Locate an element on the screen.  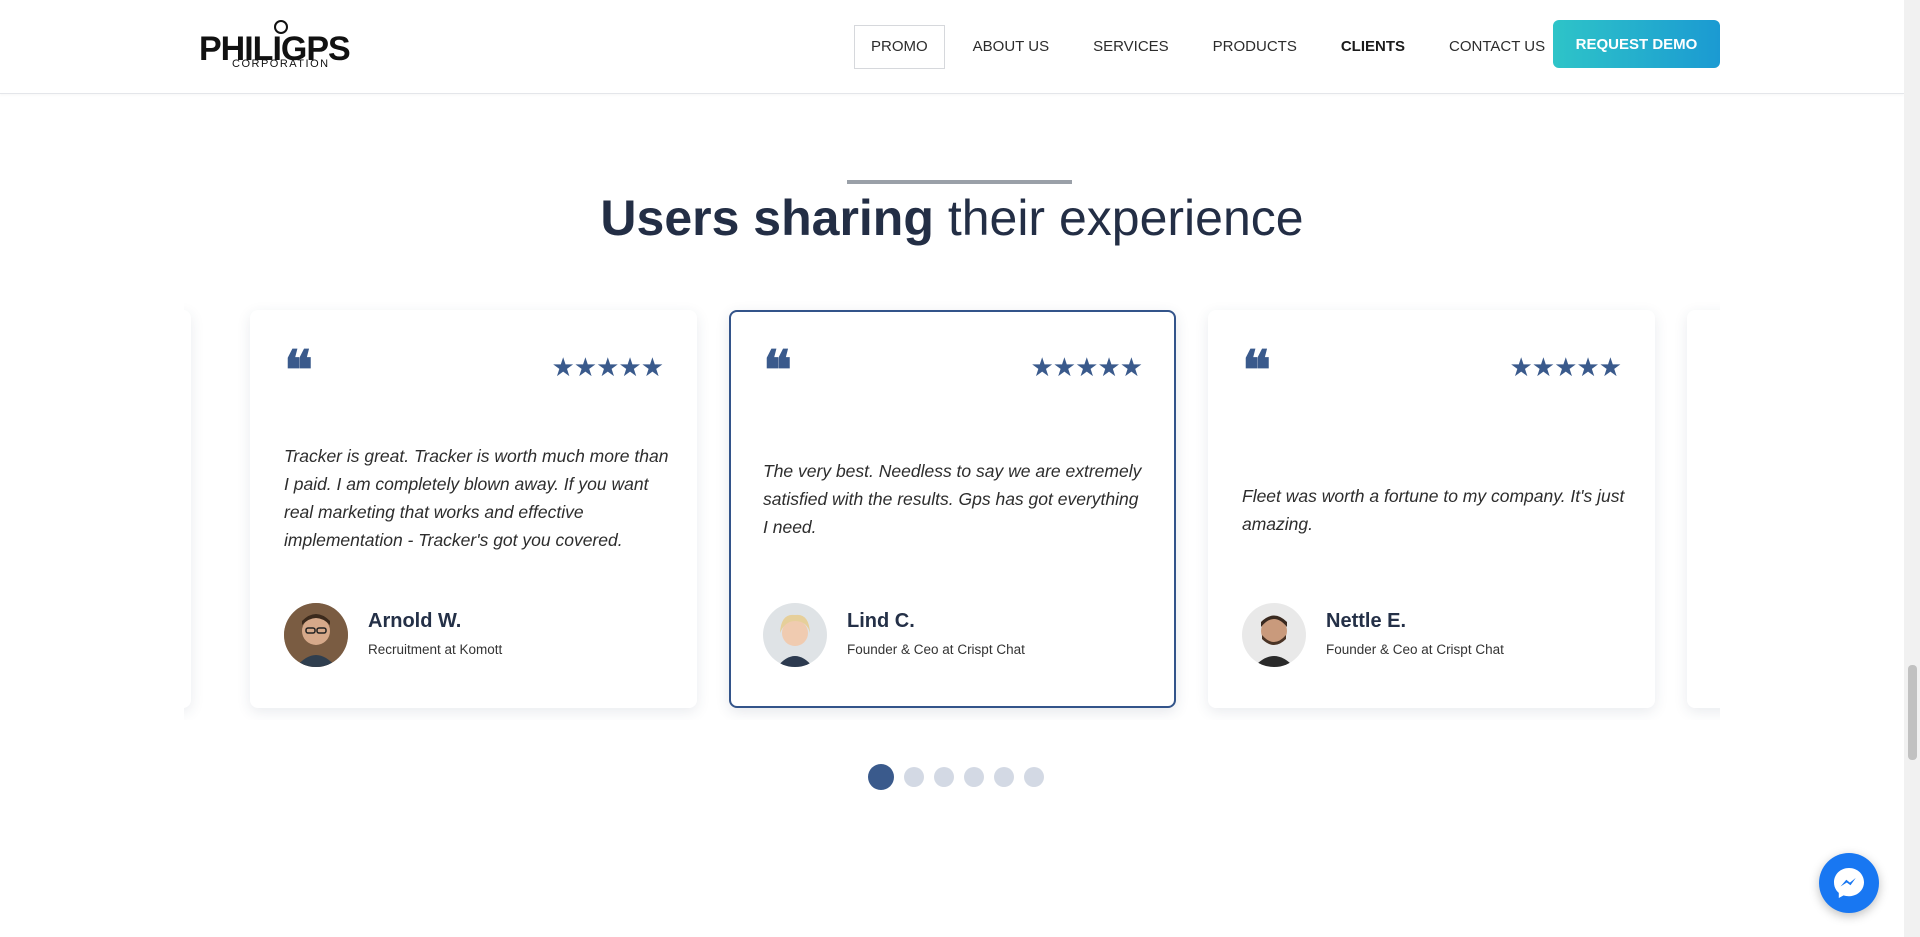
logo-subtitle: CORPORATION is located at coordinates (281, 64).